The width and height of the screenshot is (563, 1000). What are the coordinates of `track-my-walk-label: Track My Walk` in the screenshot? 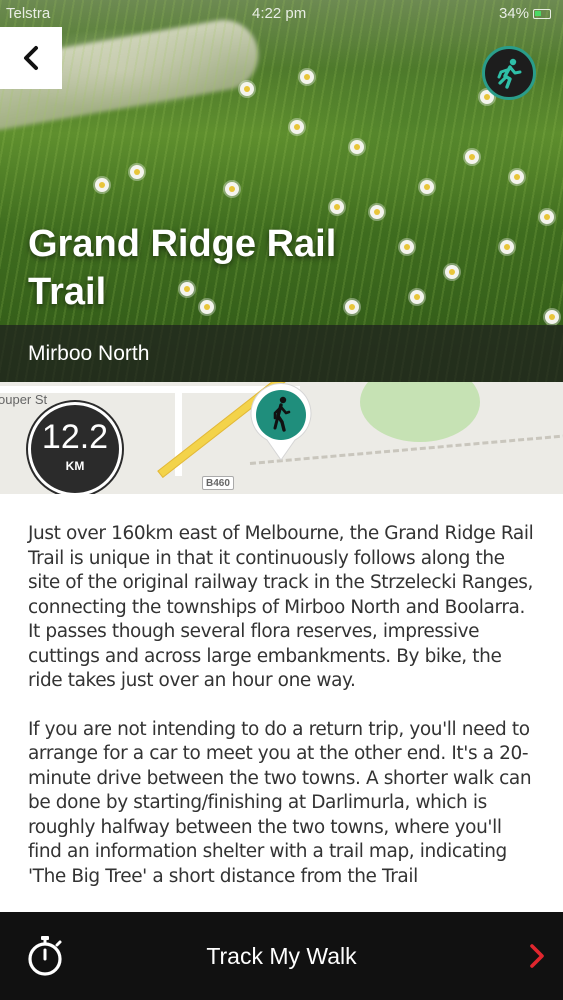 It's located at (281, 956).